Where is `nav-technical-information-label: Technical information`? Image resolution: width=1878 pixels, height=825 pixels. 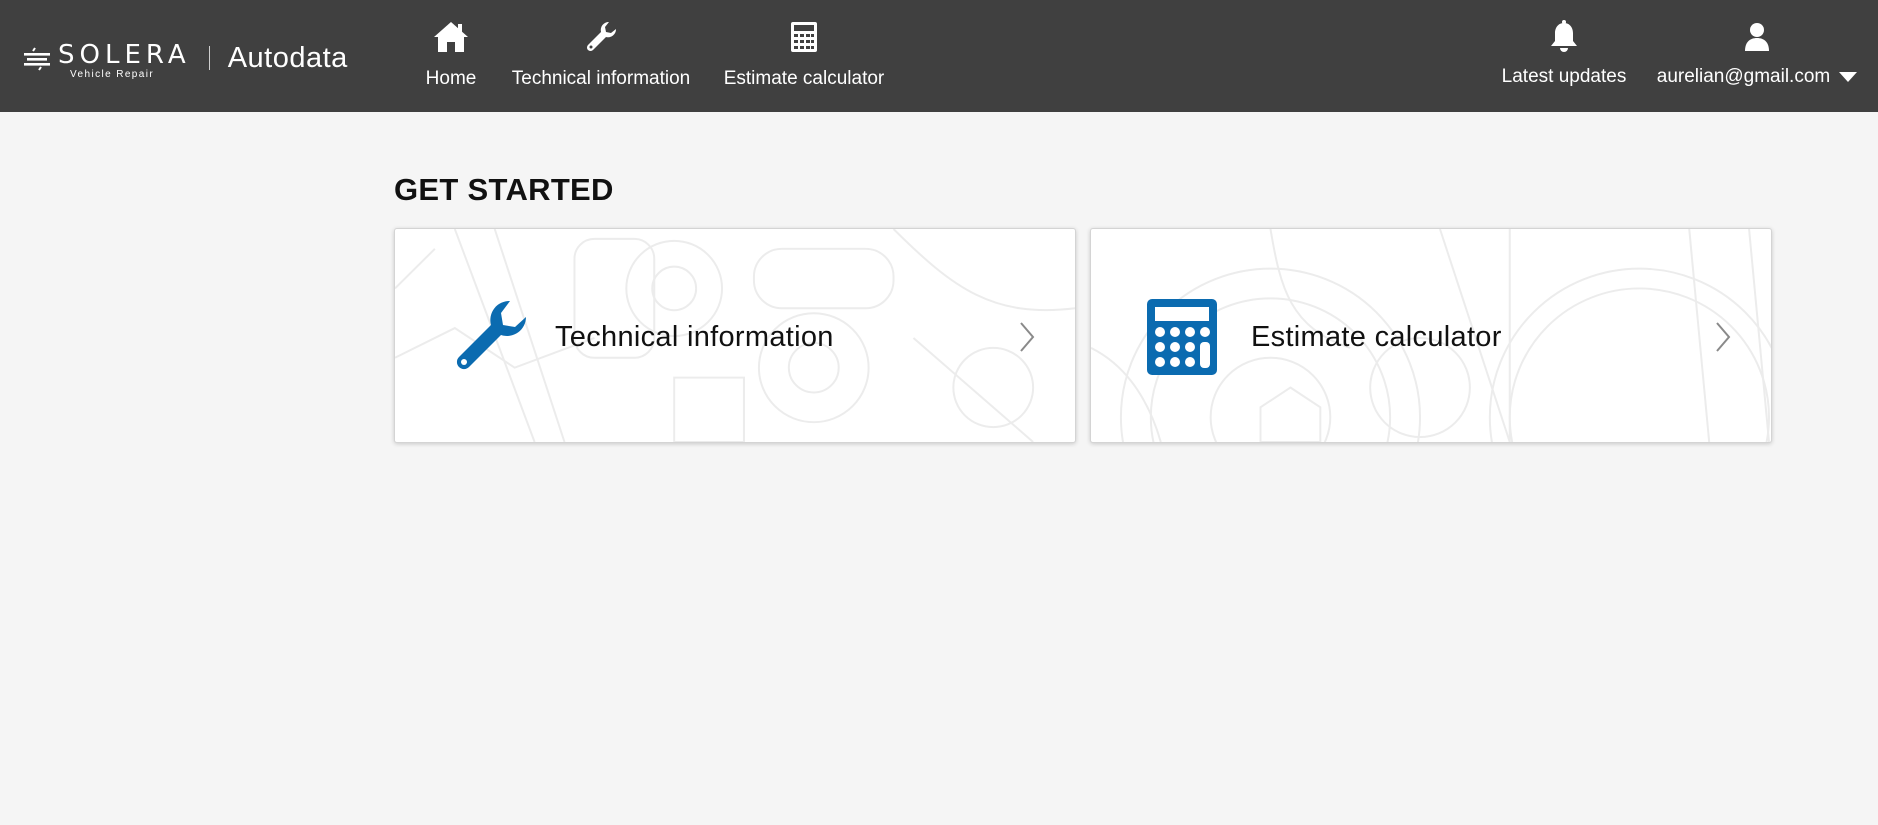
nav-technical-information-label: Technical information is located at coordinates (601, 78).